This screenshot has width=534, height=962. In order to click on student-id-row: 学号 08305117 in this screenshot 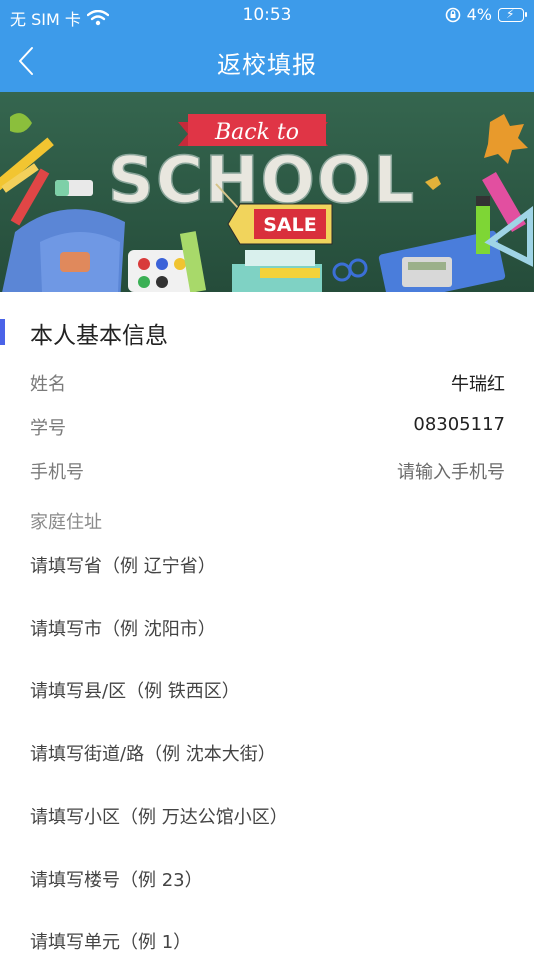, I will do `click(267, 425)`.